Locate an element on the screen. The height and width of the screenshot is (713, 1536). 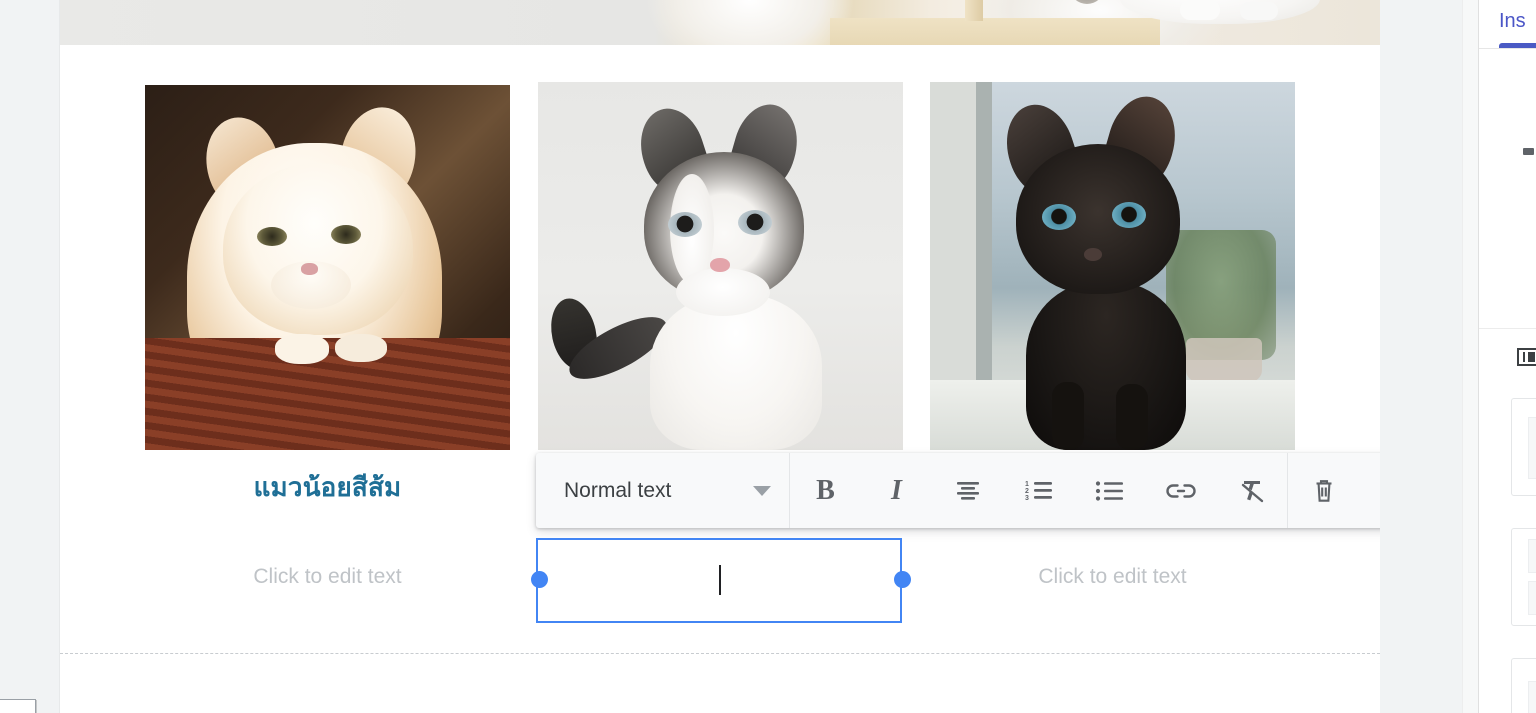
image3-chest is located at coordinates (1106, 366).